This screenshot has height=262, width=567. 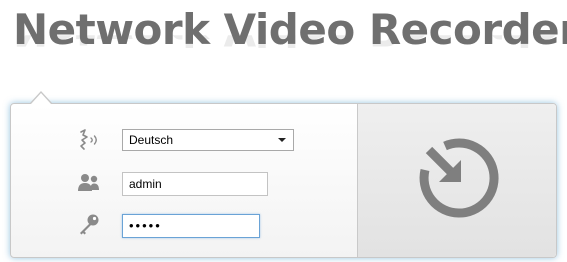 What do you see at coordinates (88, 182) in the screenshot?
I see `users-icon` at bounding box center [88, 182].